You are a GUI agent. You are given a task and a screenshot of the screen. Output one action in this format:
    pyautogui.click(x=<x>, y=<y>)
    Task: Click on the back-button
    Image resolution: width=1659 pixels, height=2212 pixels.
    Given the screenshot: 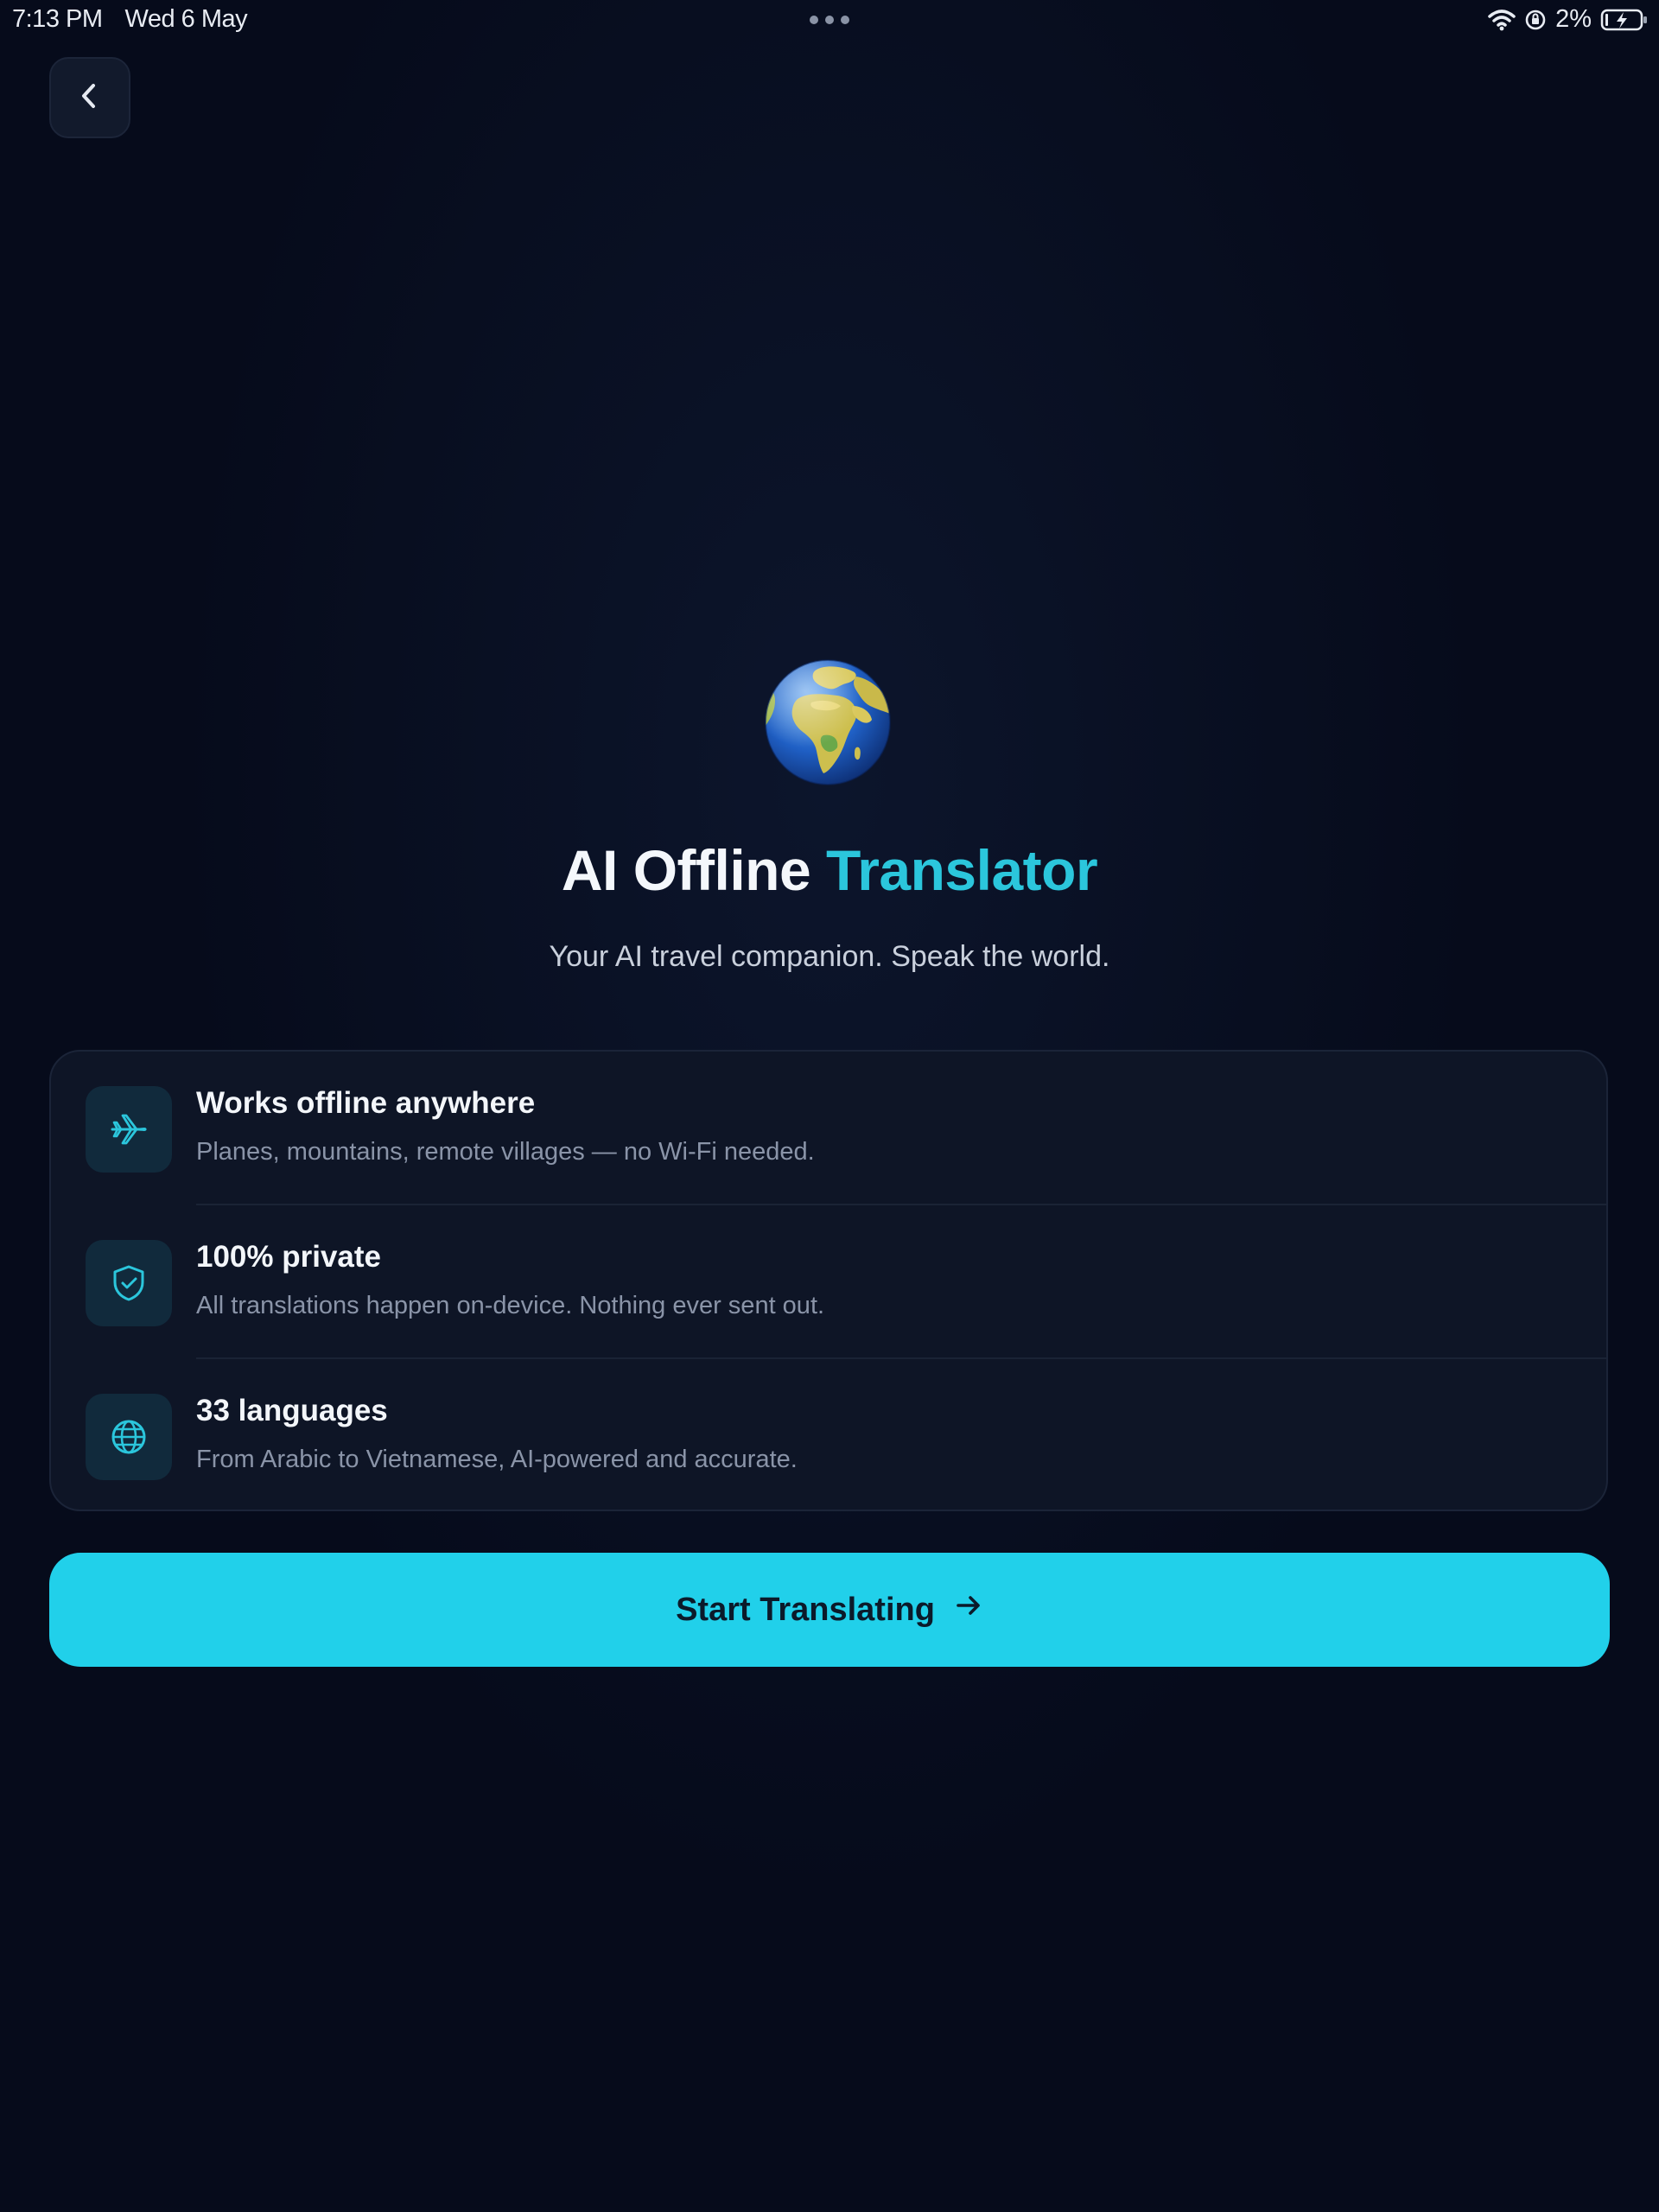 What is the action you would take?
    pyautogui.click(x=89, y=97)
    